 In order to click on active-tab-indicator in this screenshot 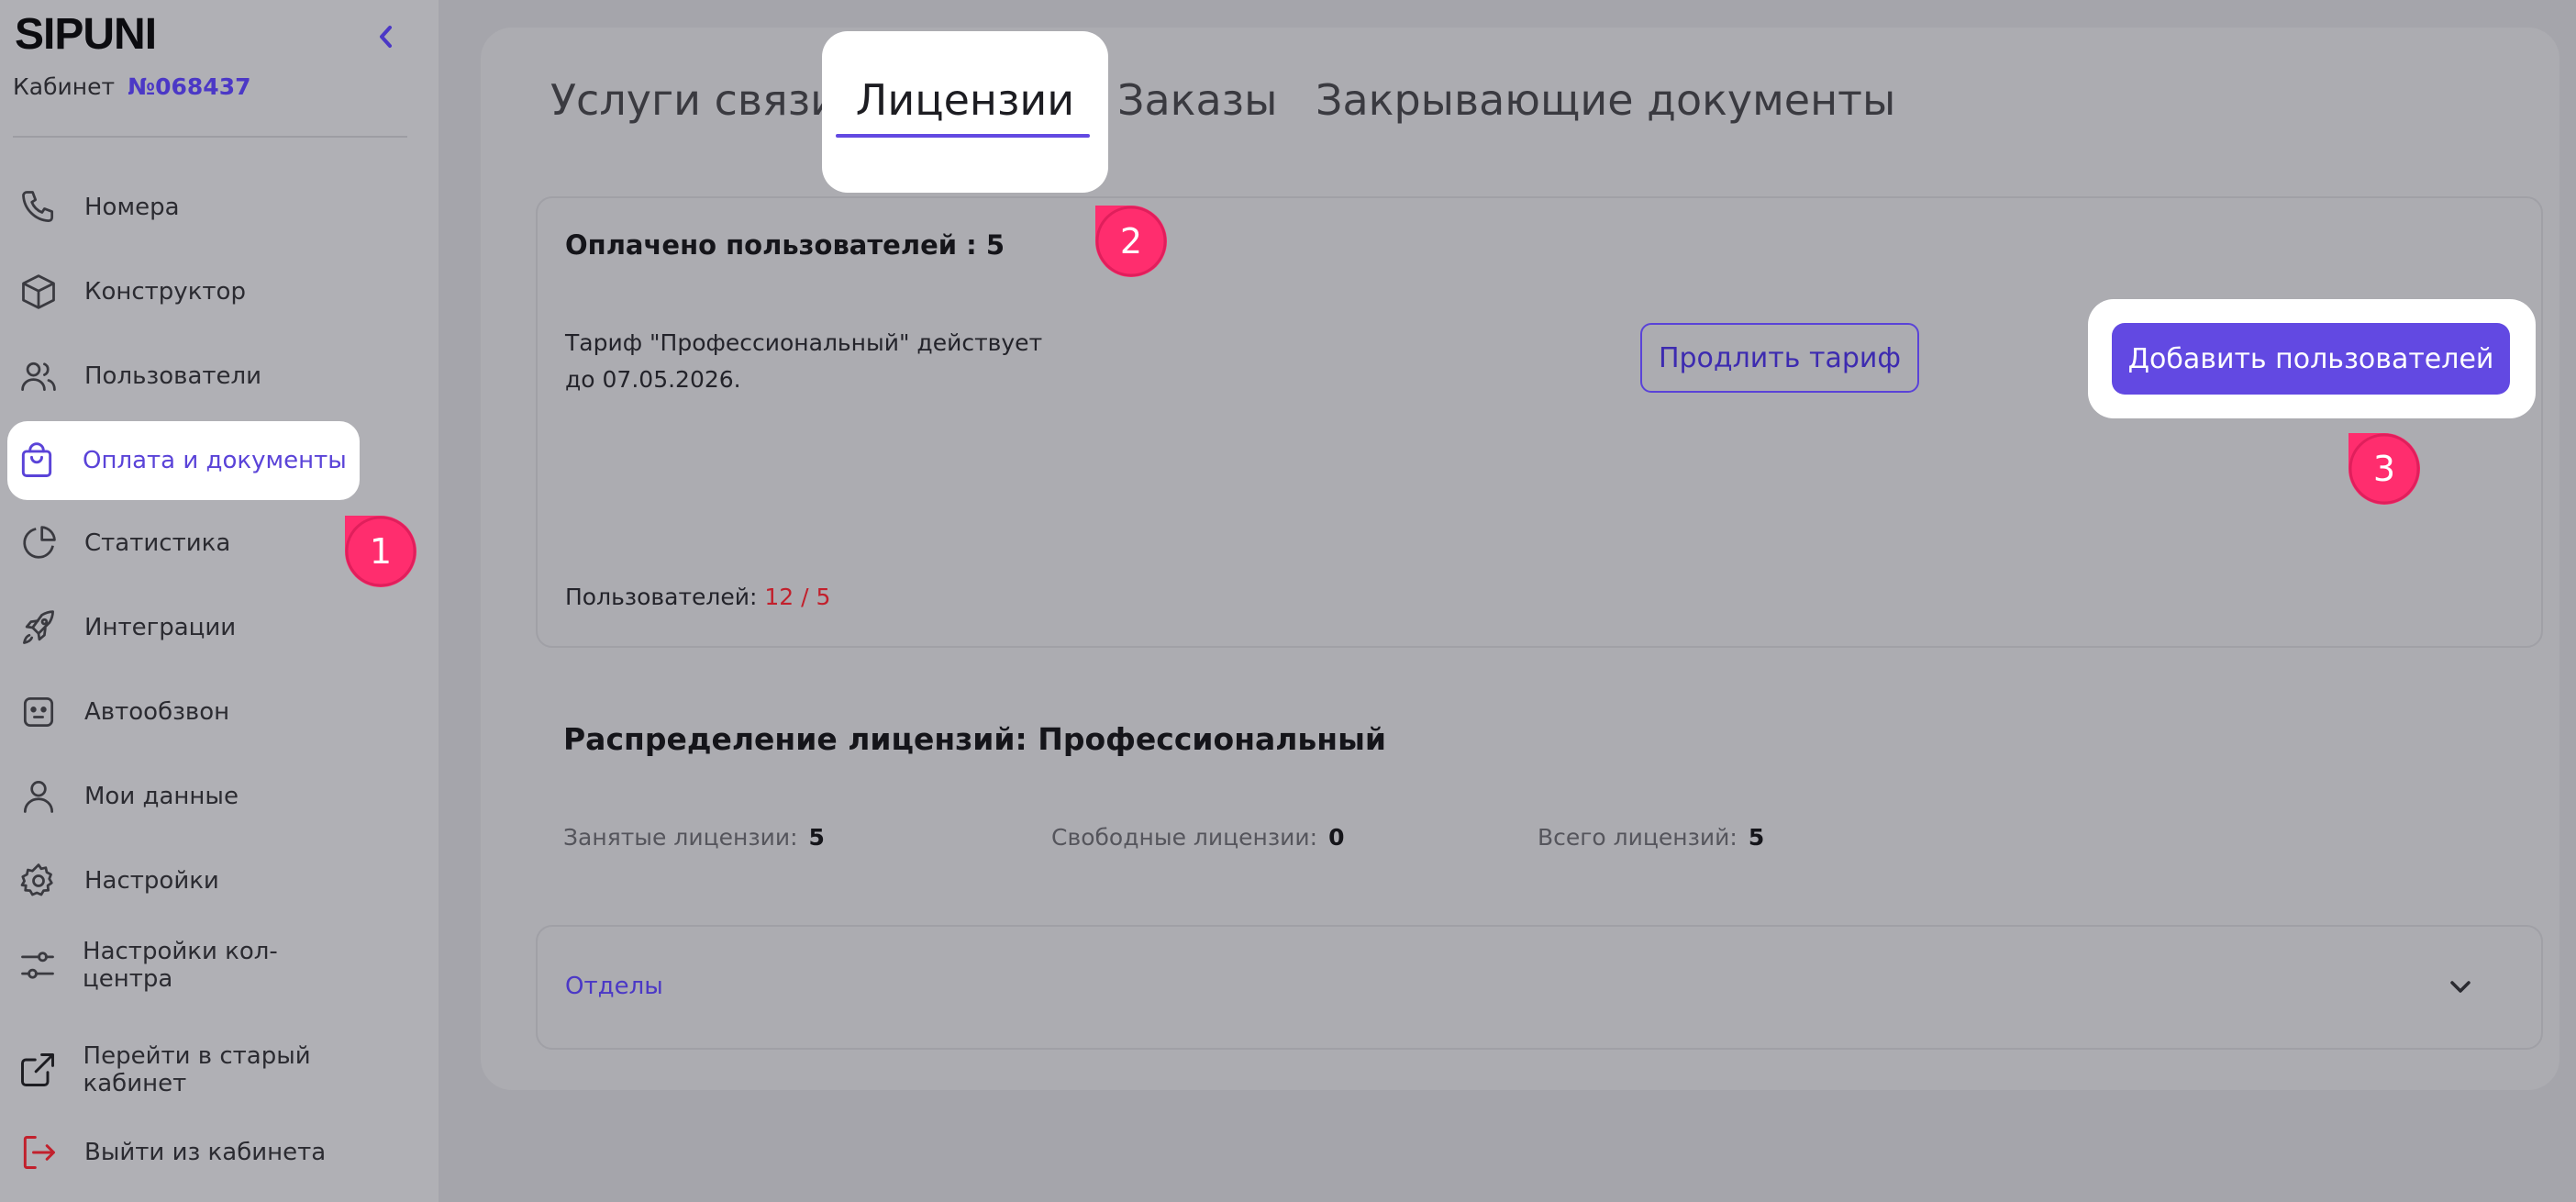, I will do `click(963, 136)`.